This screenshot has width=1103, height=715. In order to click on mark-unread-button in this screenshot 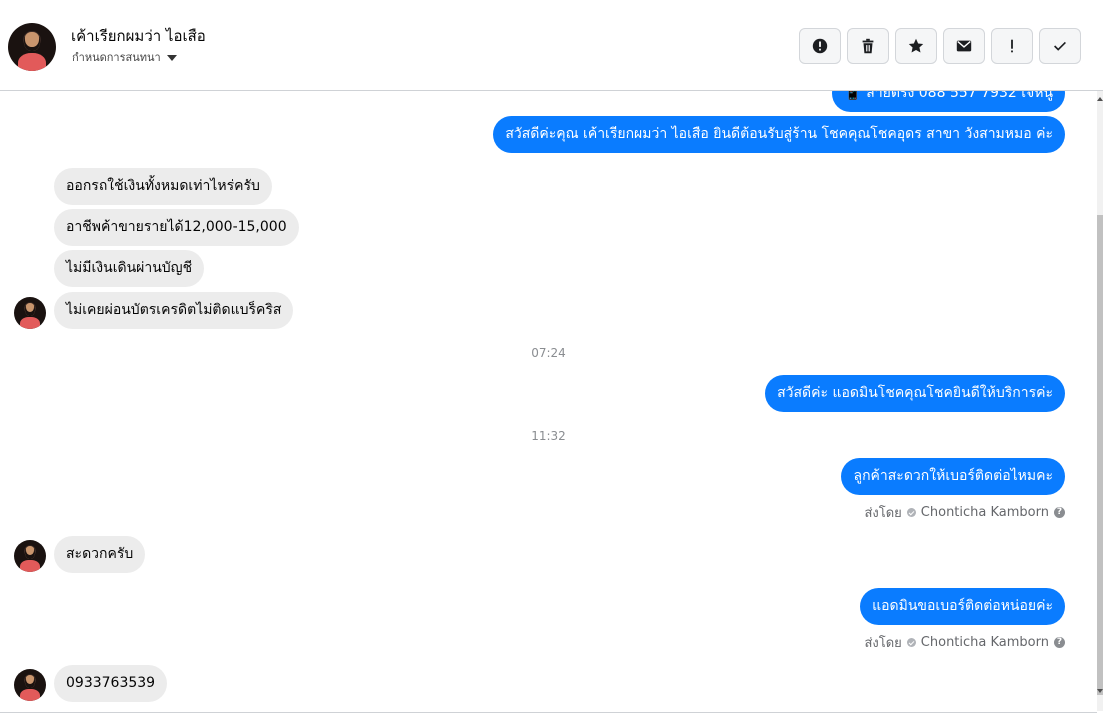, I will do `click(964, 46)`.